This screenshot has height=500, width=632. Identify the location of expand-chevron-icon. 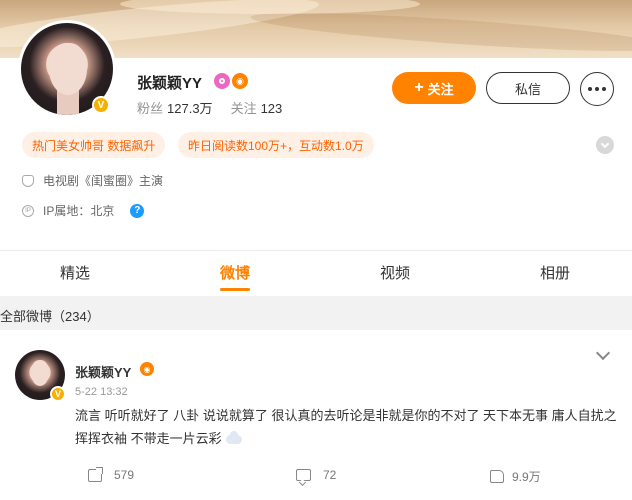
(605, 145).